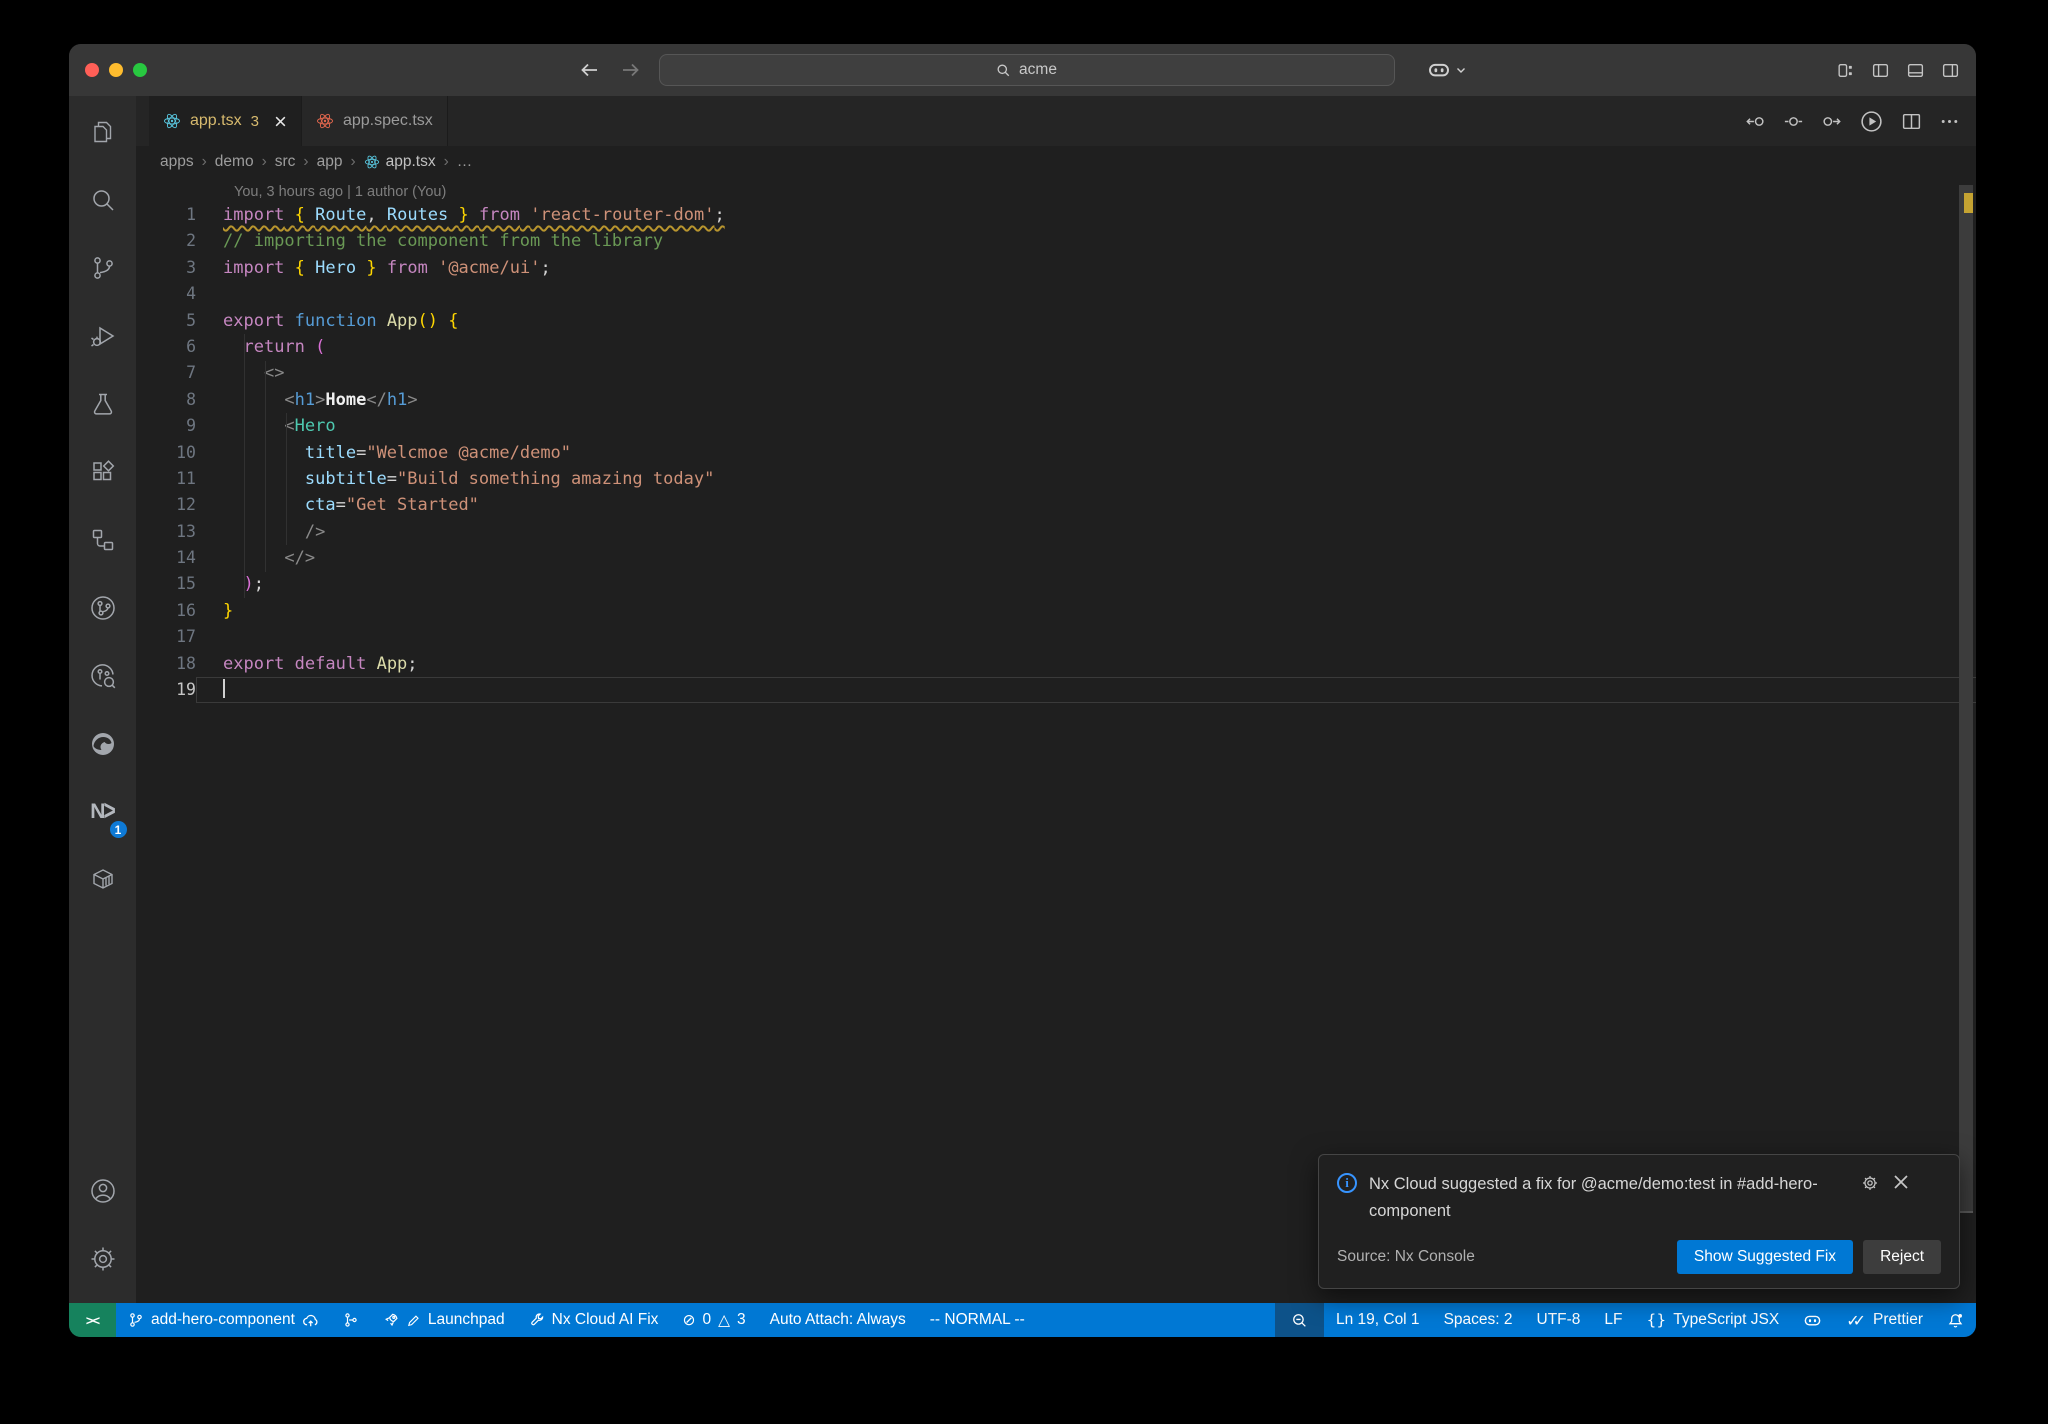 The image size is (2048, 1424). Describe the element at coordinates (103, 880) in the screenshot. I see `containers-icon` at that location.